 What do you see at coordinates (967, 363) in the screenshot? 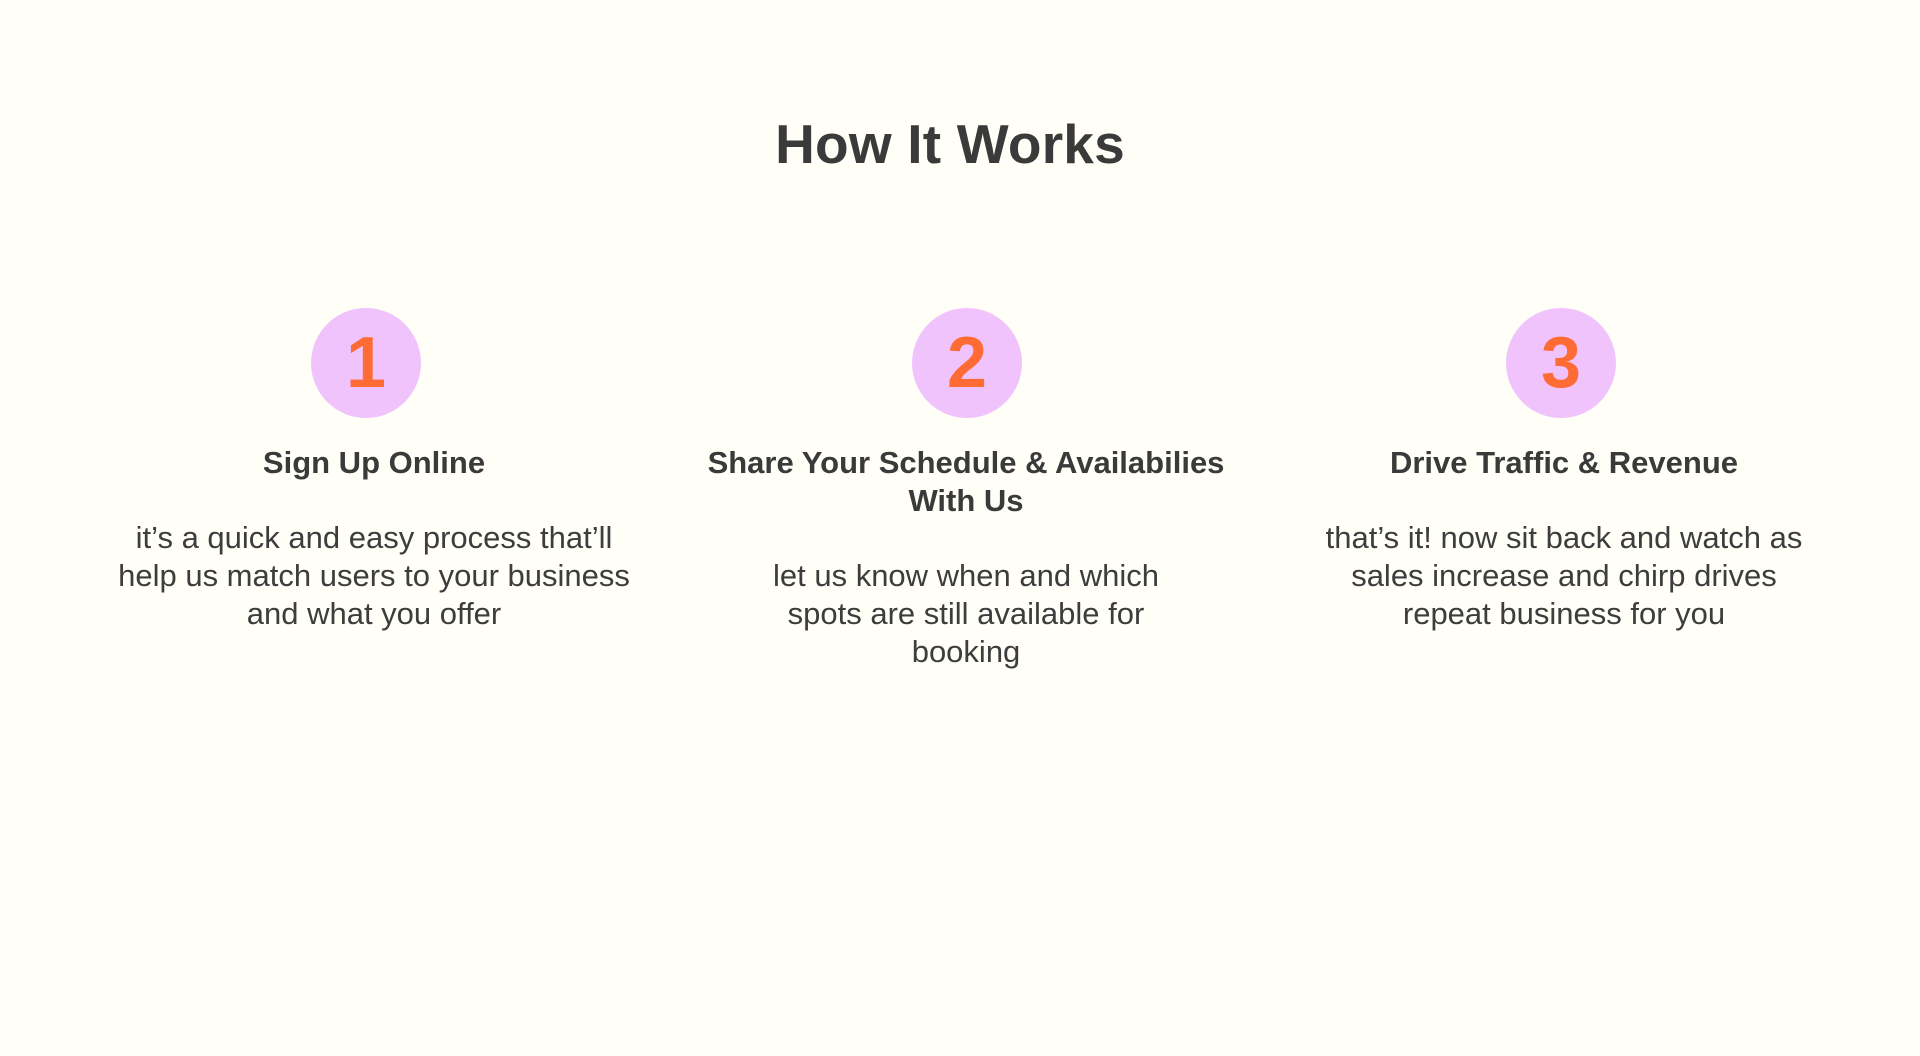
I see `step-number-badge: 2` at bounding box center [967, 363].